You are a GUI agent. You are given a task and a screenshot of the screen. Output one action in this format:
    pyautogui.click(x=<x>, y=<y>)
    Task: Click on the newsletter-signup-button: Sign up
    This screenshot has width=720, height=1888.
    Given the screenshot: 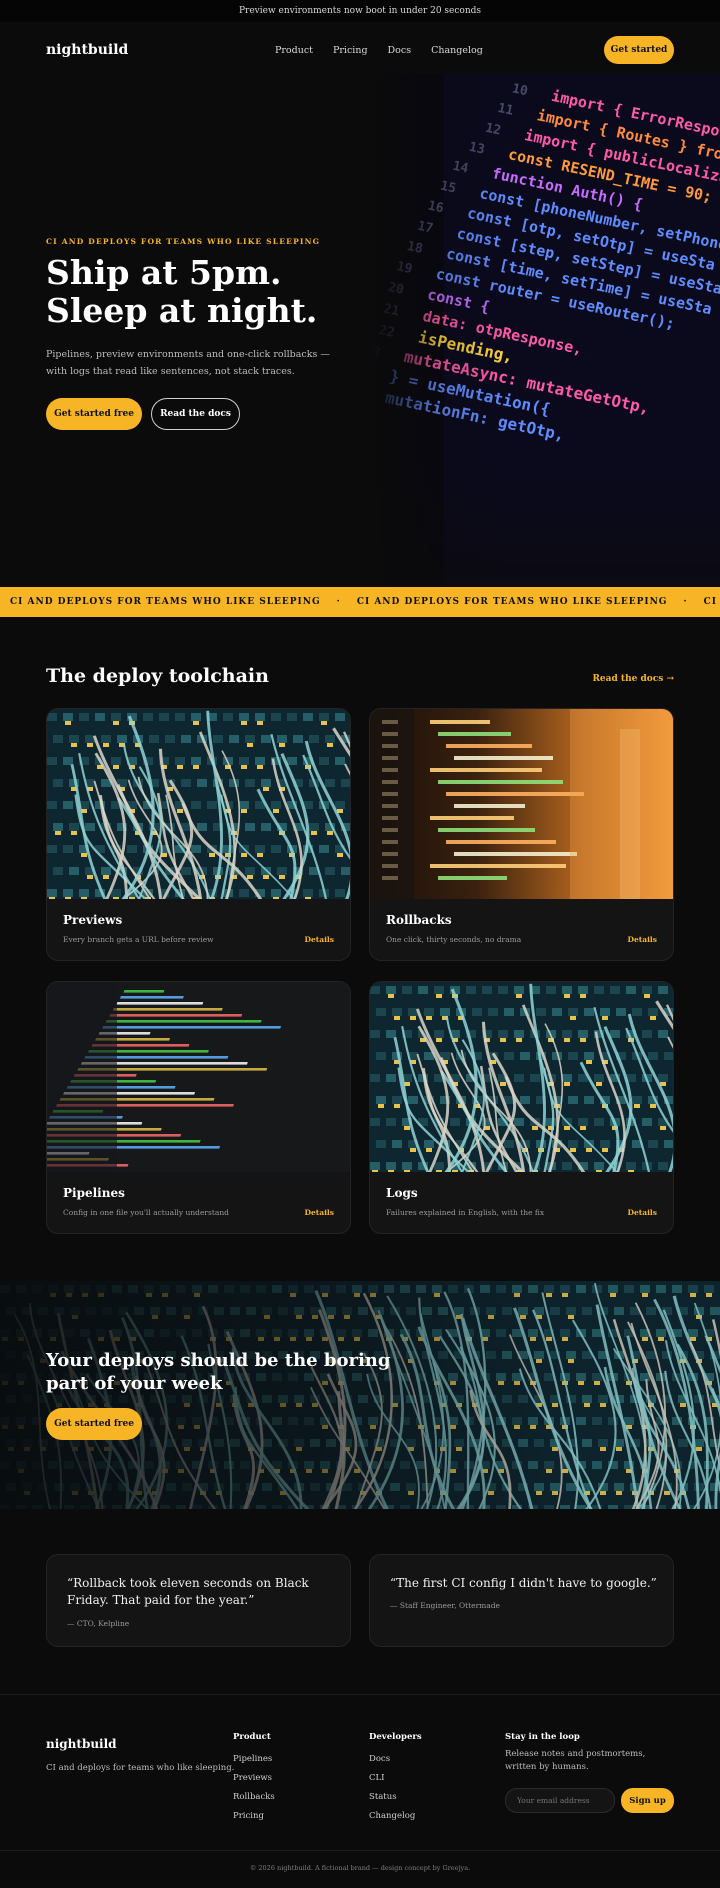 What is the action you would take?
    pyautogui.click(x=647, y=1800)
    